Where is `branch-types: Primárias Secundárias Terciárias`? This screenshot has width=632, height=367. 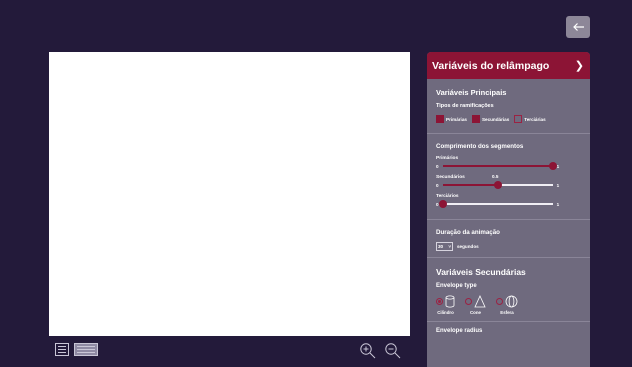
branch-types: Primárias Secundárias Terciárias is located at coordinates (508, 119).